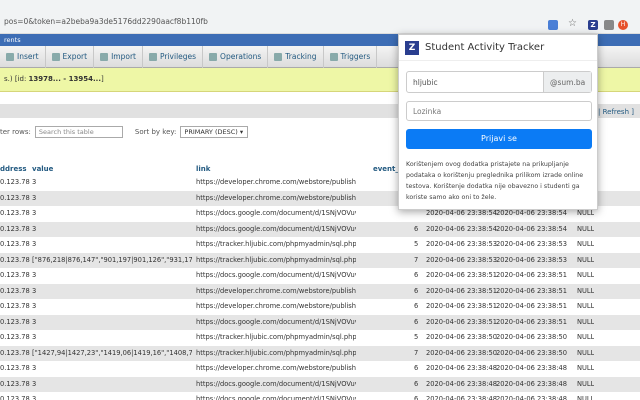 The height and width of the screenshot is (400, 640). What do you see at coordinates (102, 79) in the screenshot?
I see `sql-suffix: ]` at bounding box center [102, 79].